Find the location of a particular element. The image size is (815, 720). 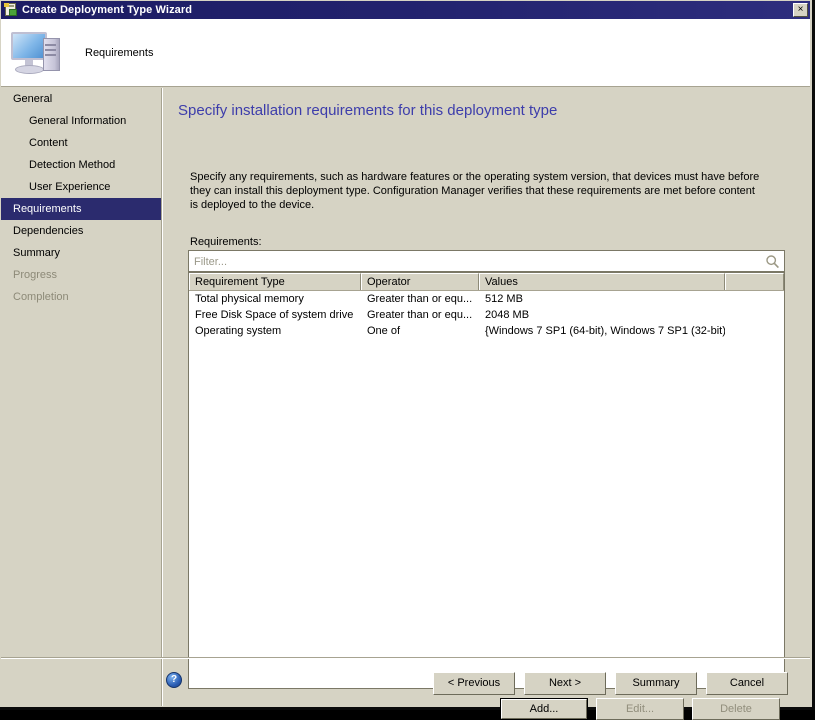

sidebar-item-completion: Completion is located at coordinates (41, 297).